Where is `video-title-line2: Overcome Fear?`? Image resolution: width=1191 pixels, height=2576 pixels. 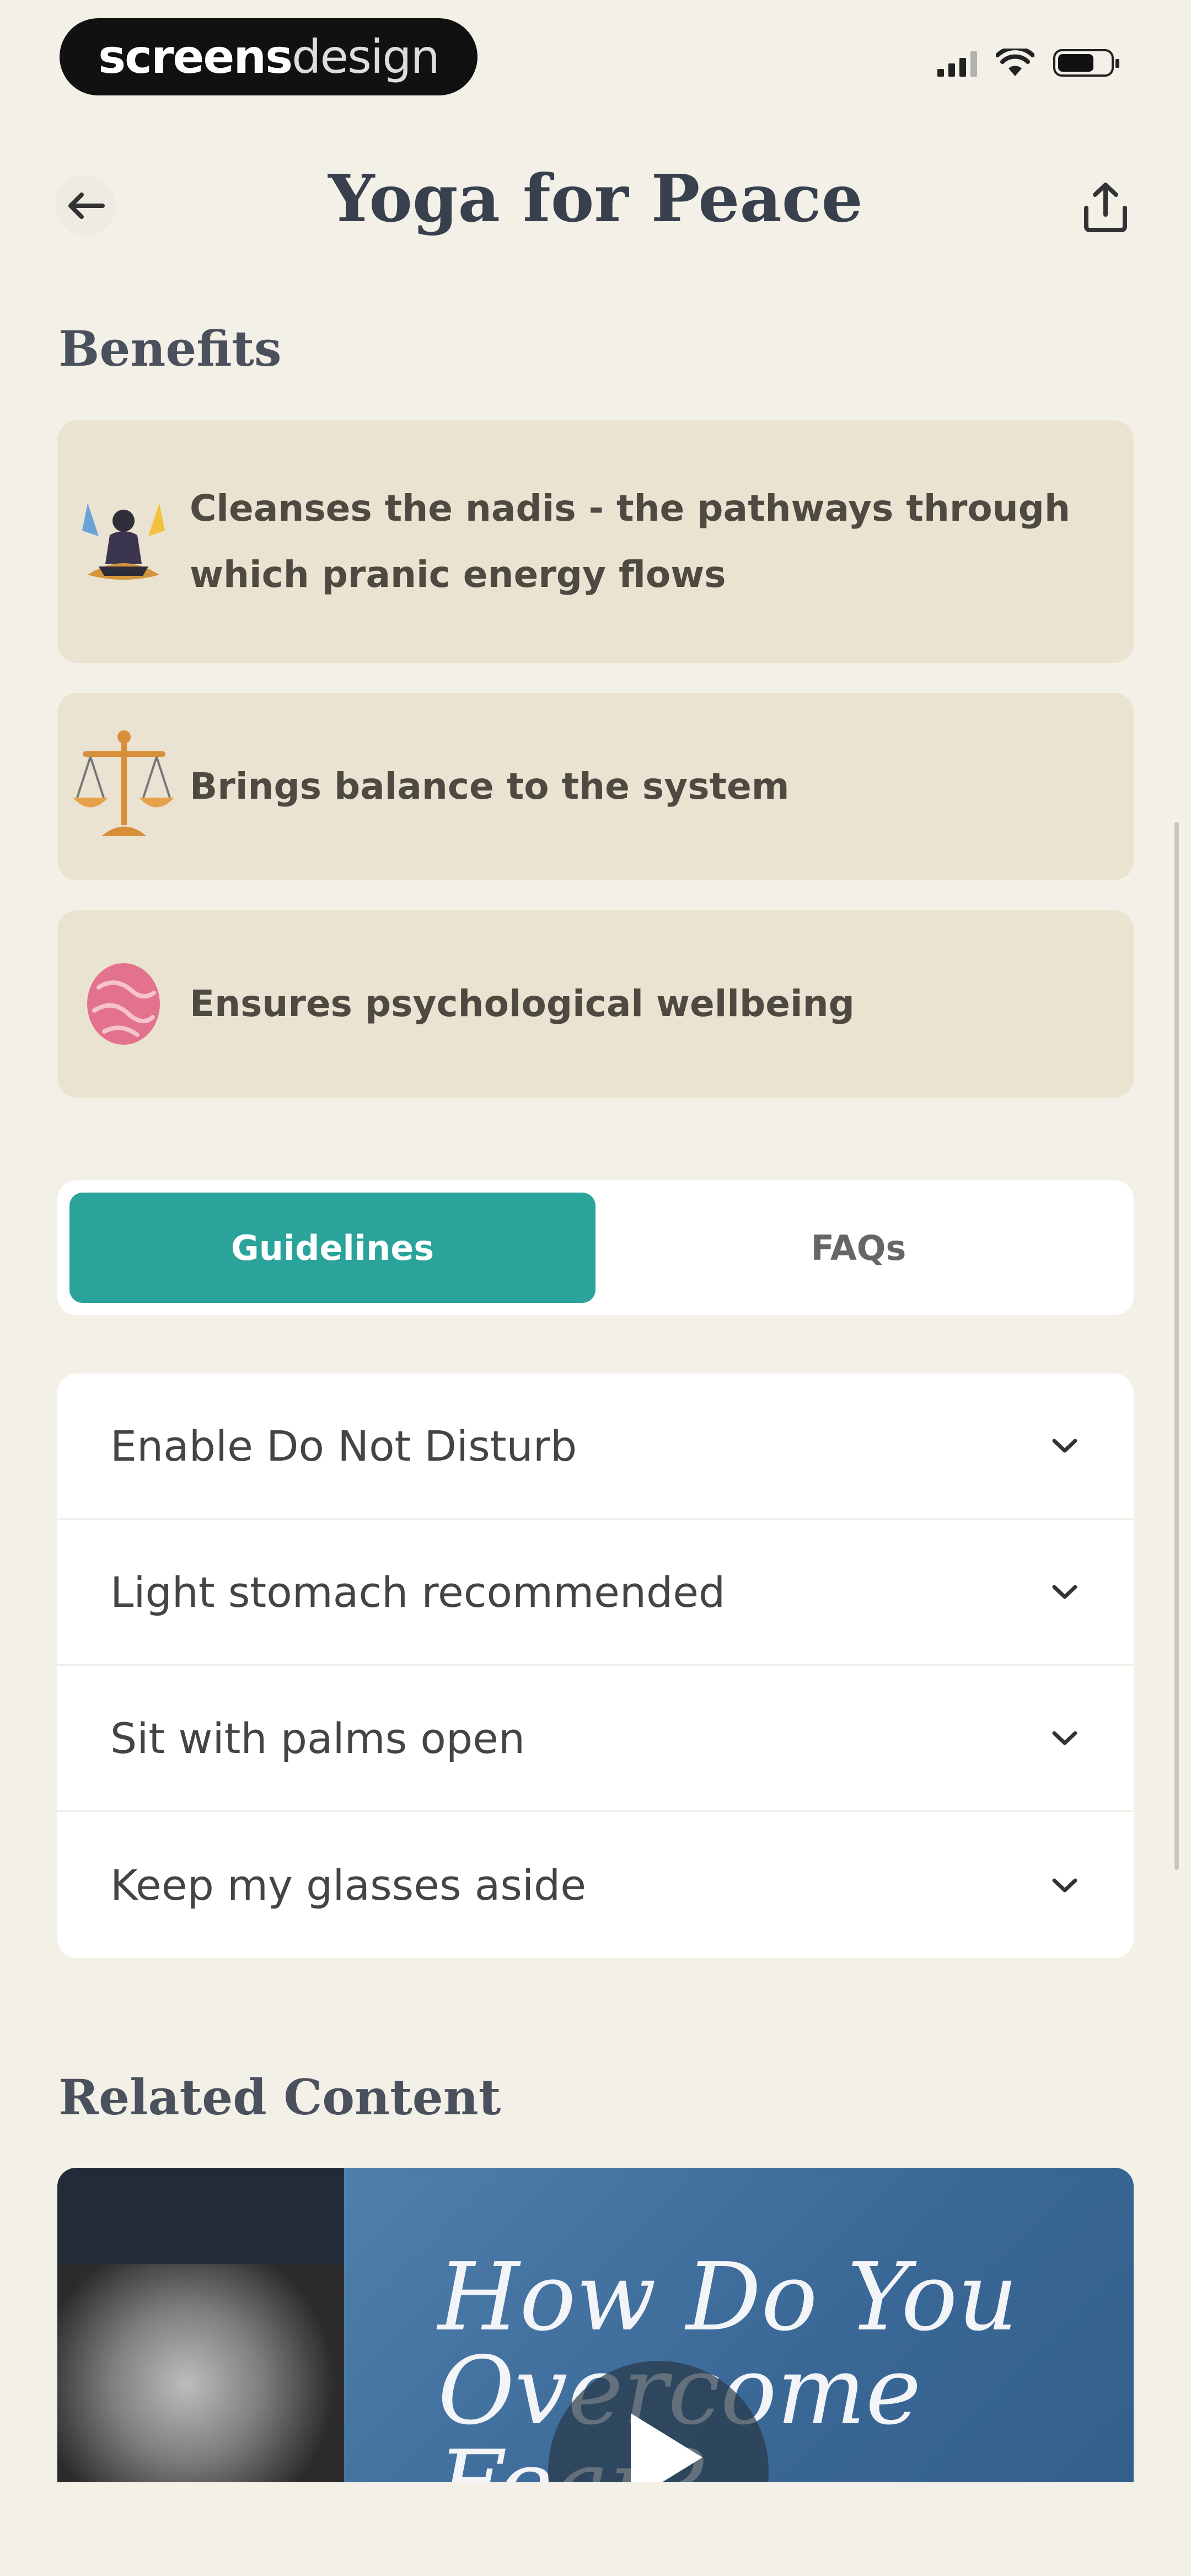 video-title-line2: Overcome Fear? is located at coordinates (786, 2413).